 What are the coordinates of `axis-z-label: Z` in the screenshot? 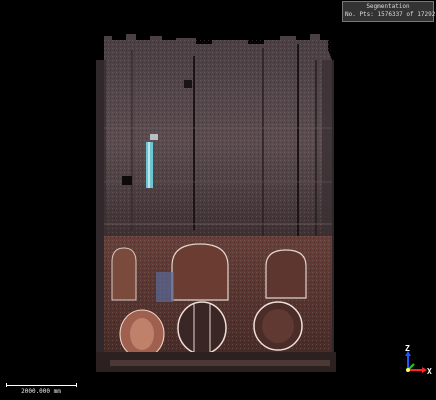 It's located at (407, 348).